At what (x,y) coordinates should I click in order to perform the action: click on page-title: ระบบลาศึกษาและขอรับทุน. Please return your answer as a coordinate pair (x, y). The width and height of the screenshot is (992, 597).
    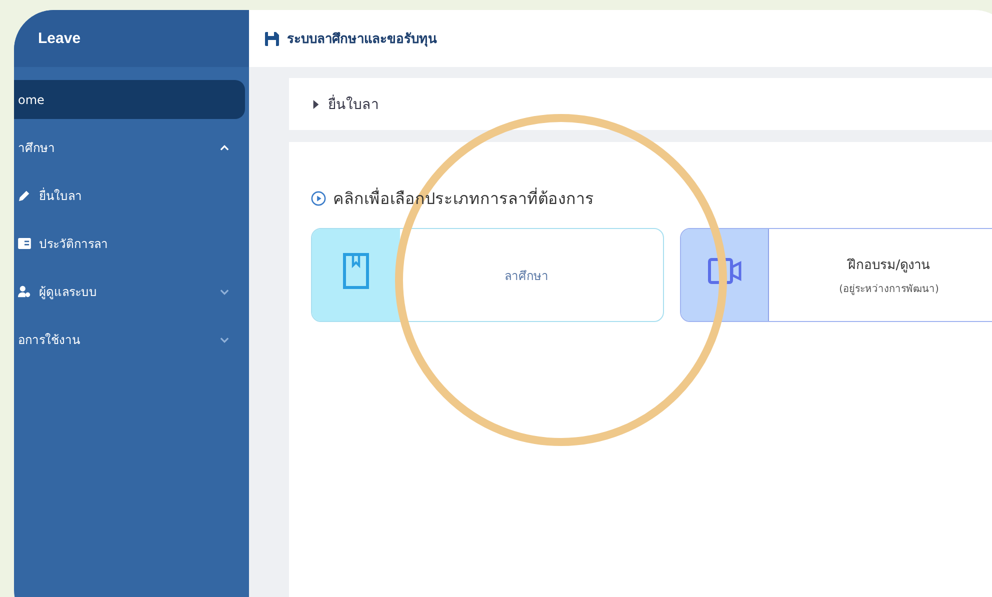
    Looking at the image, I should click on (362, 40).